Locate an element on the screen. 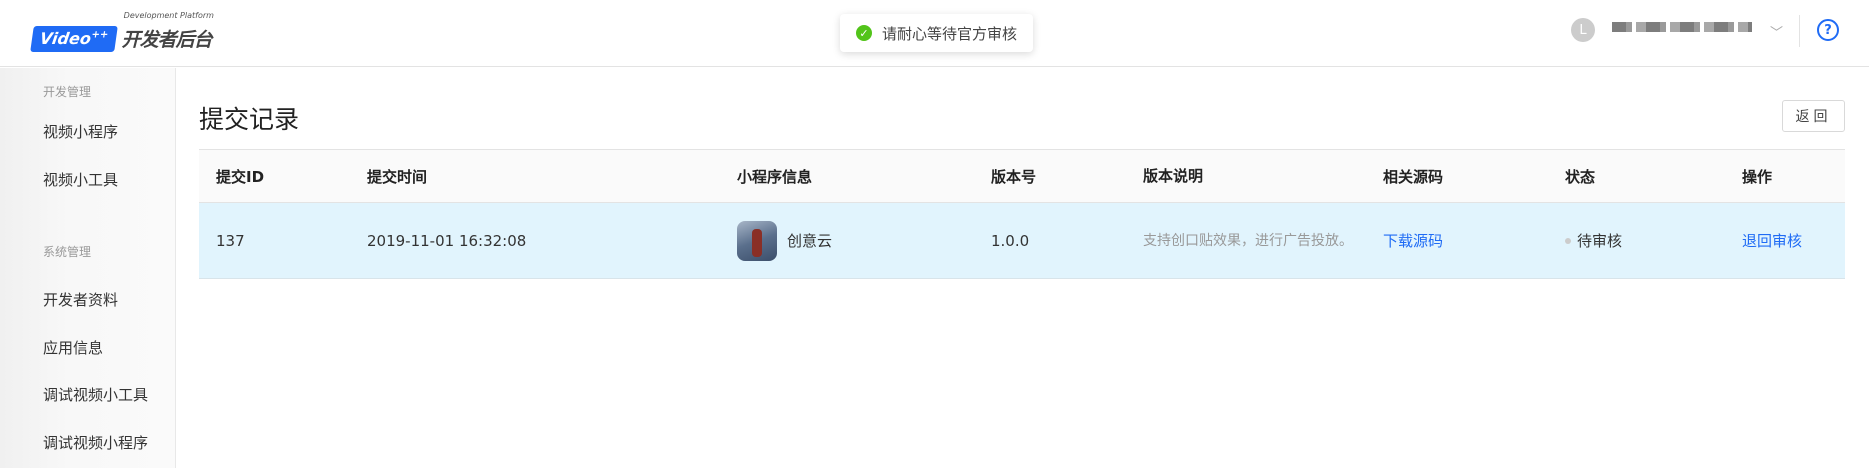  status-badge: 待审核 is located at coordinates (1600, 241).